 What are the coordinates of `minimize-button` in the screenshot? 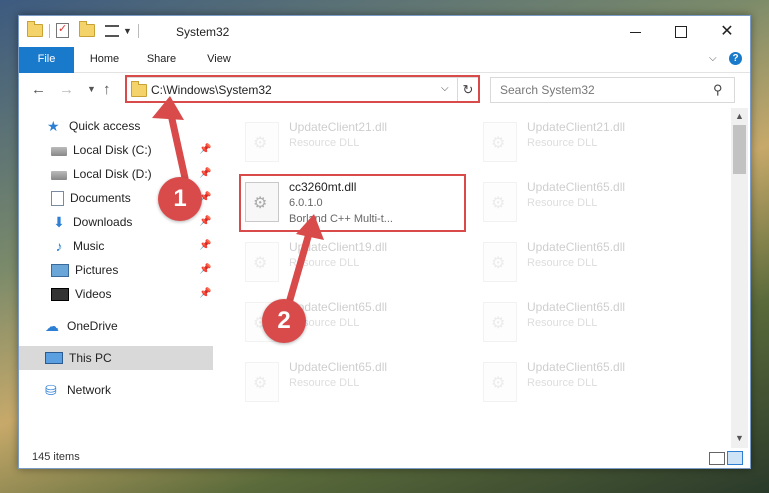 It's located at (635, 31).